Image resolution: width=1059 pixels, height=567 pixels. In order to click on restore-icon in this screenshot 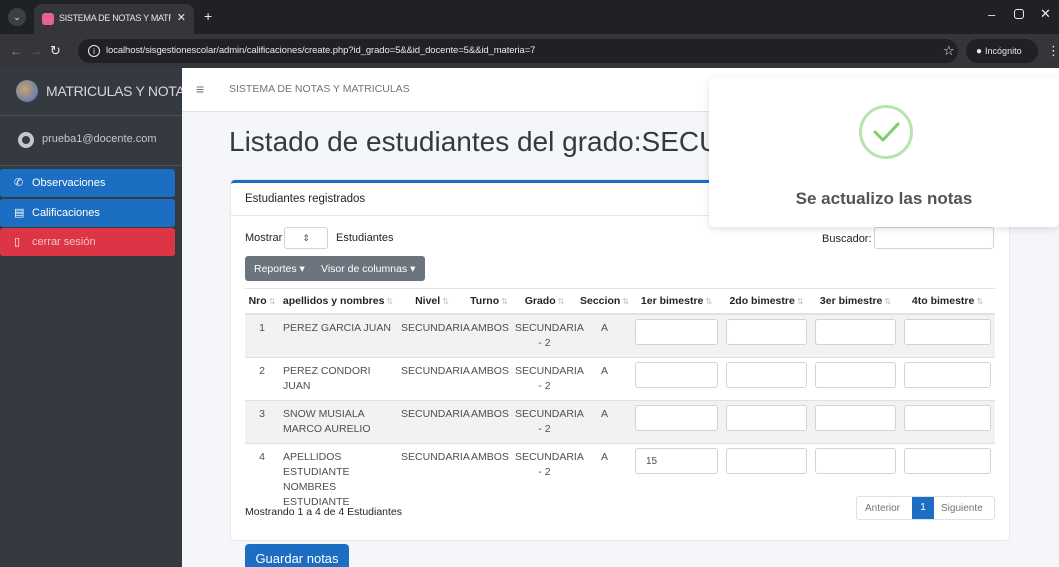, I will do `click(1019, 14)`.